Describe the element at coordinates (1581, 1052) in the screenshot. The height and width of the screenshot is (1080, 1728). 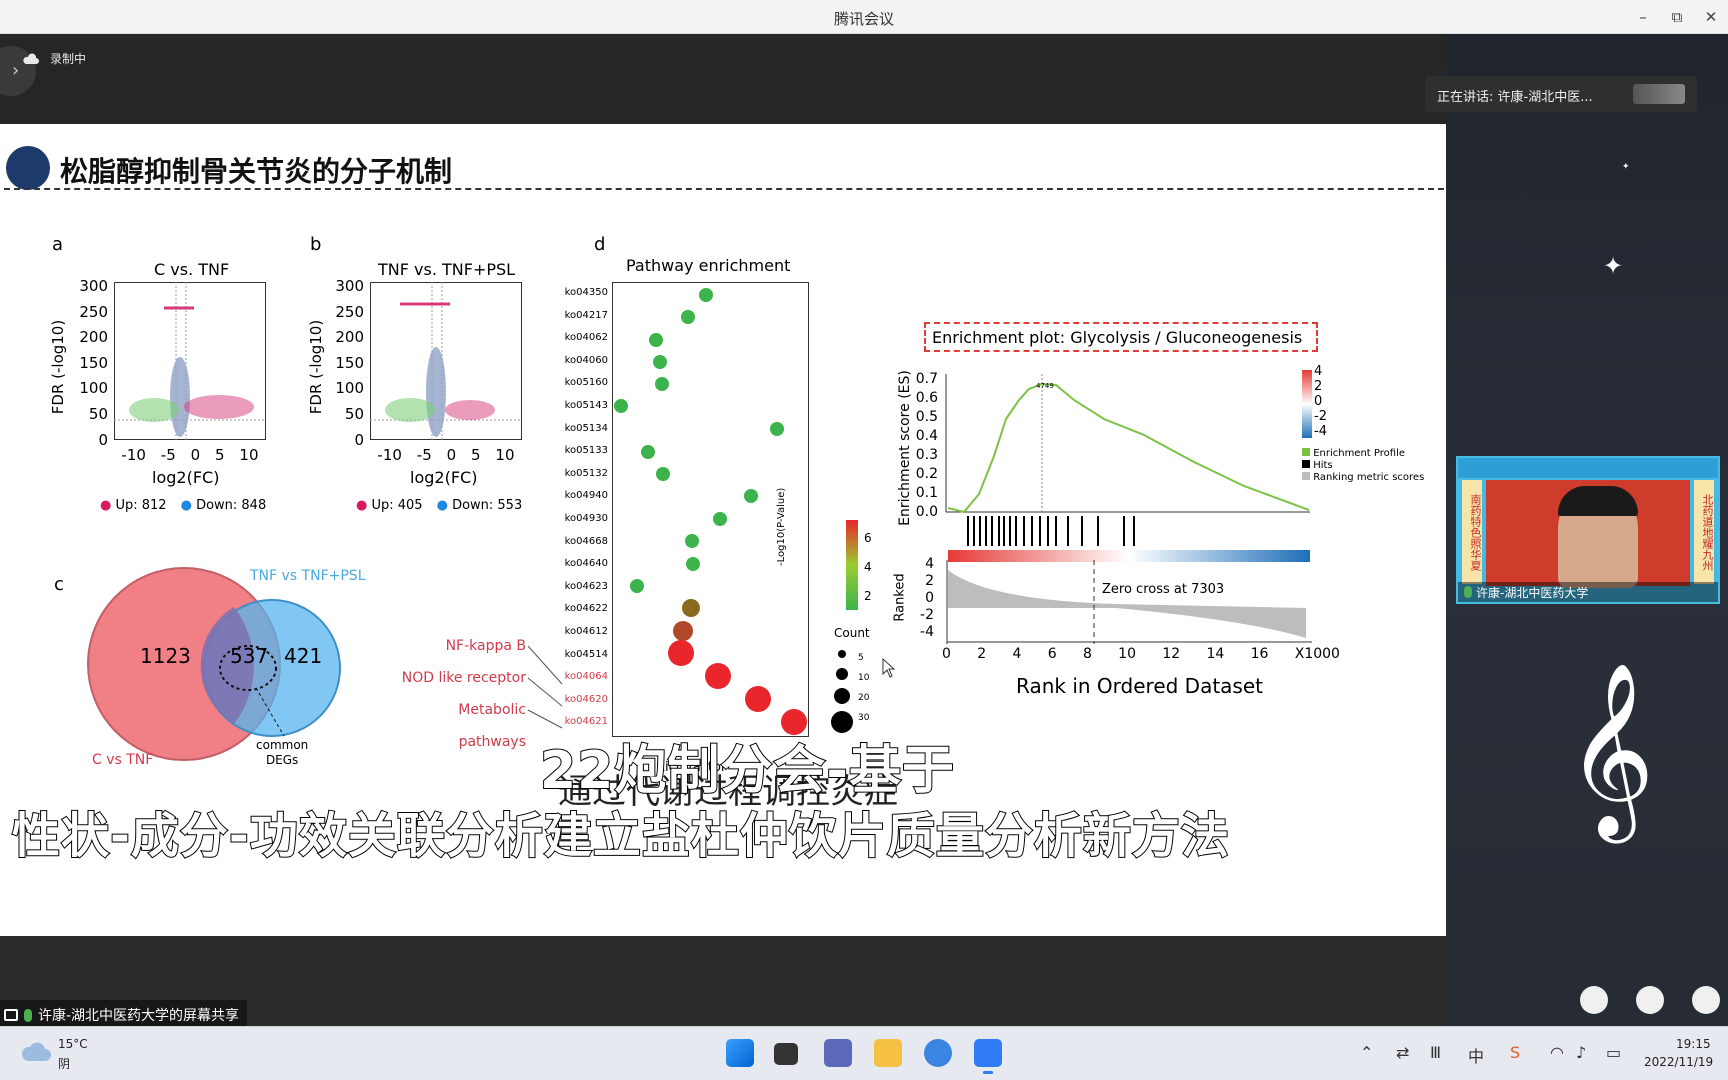
I see `volume-icon: ♪` at that location.